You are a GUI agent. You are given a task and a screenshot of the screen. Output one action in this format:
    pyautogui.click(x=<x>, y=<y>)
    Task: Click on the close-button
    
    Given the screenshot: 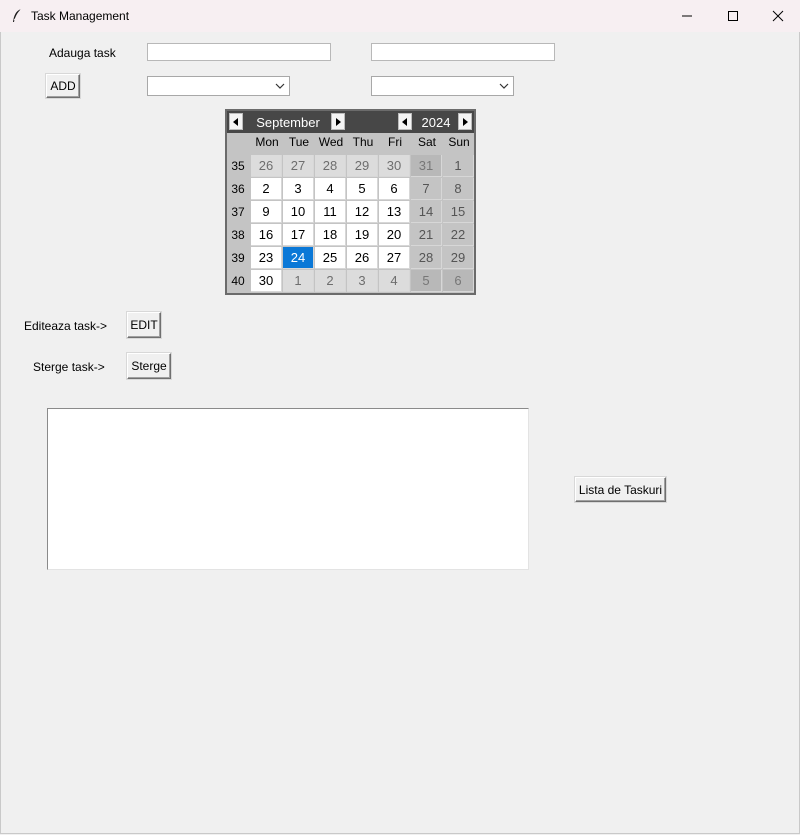 What is the action you would take?
    pyautogui.click(x=777, y=16)
    